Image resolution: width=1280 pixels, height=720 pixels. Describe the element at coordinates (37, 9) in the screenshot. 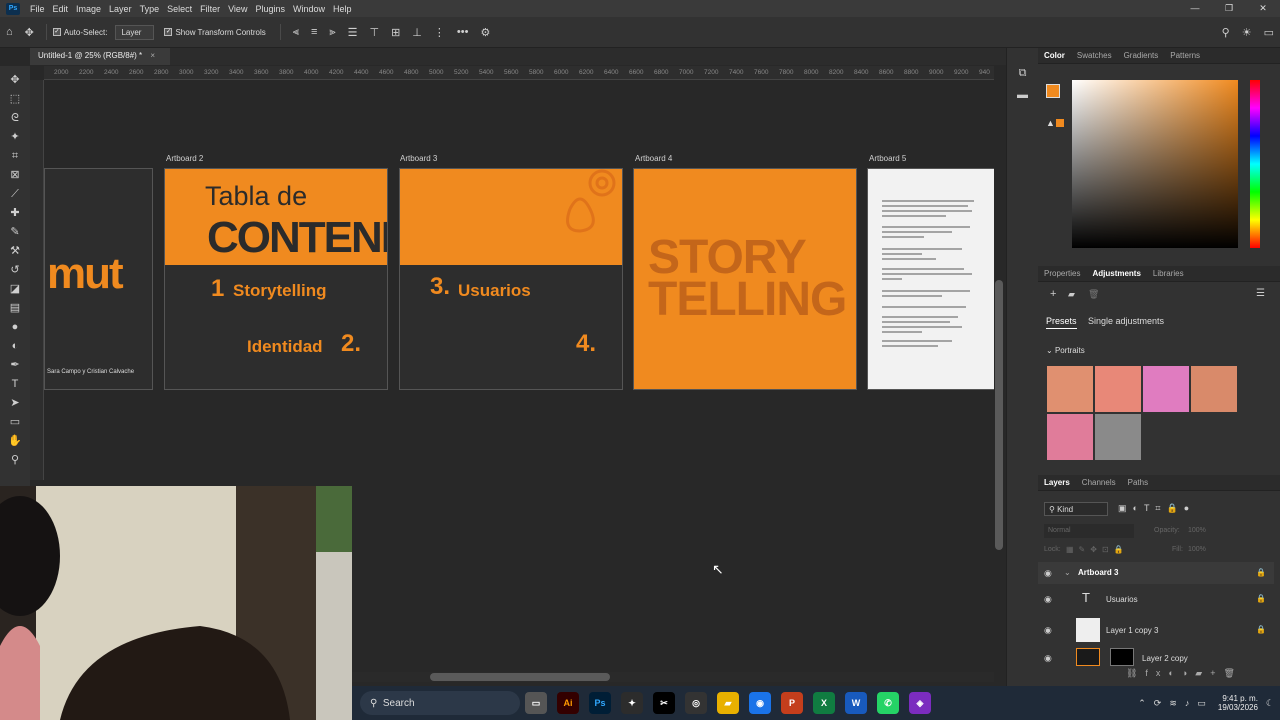

I see `menu-file: File` at that location.